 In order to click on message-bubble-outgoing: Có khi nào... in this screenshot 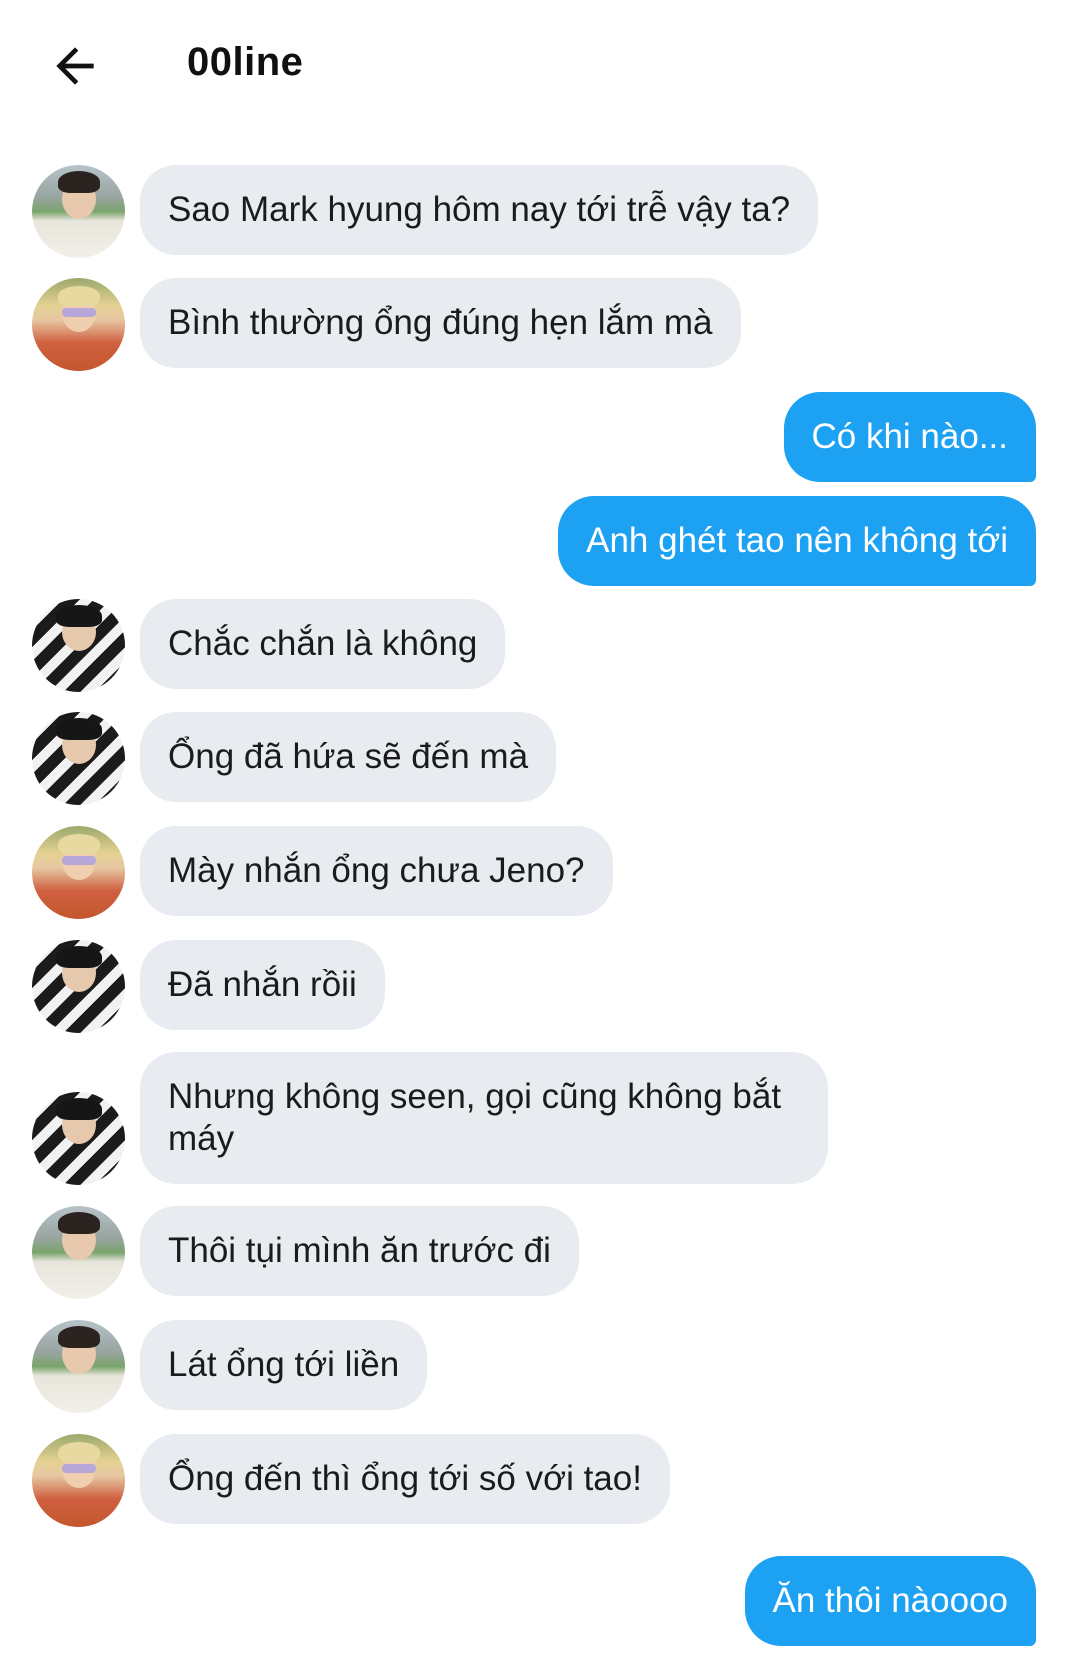, I will do `click(909, 437)`.